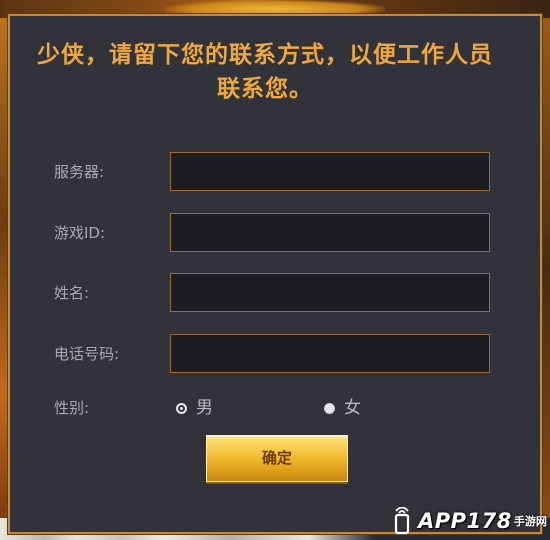  Describe the element at coordinates (265, 72) in the screenshot. I see `form-title: 少侠，请留下您的联系方式，以便工作人员联系您。` at that location.